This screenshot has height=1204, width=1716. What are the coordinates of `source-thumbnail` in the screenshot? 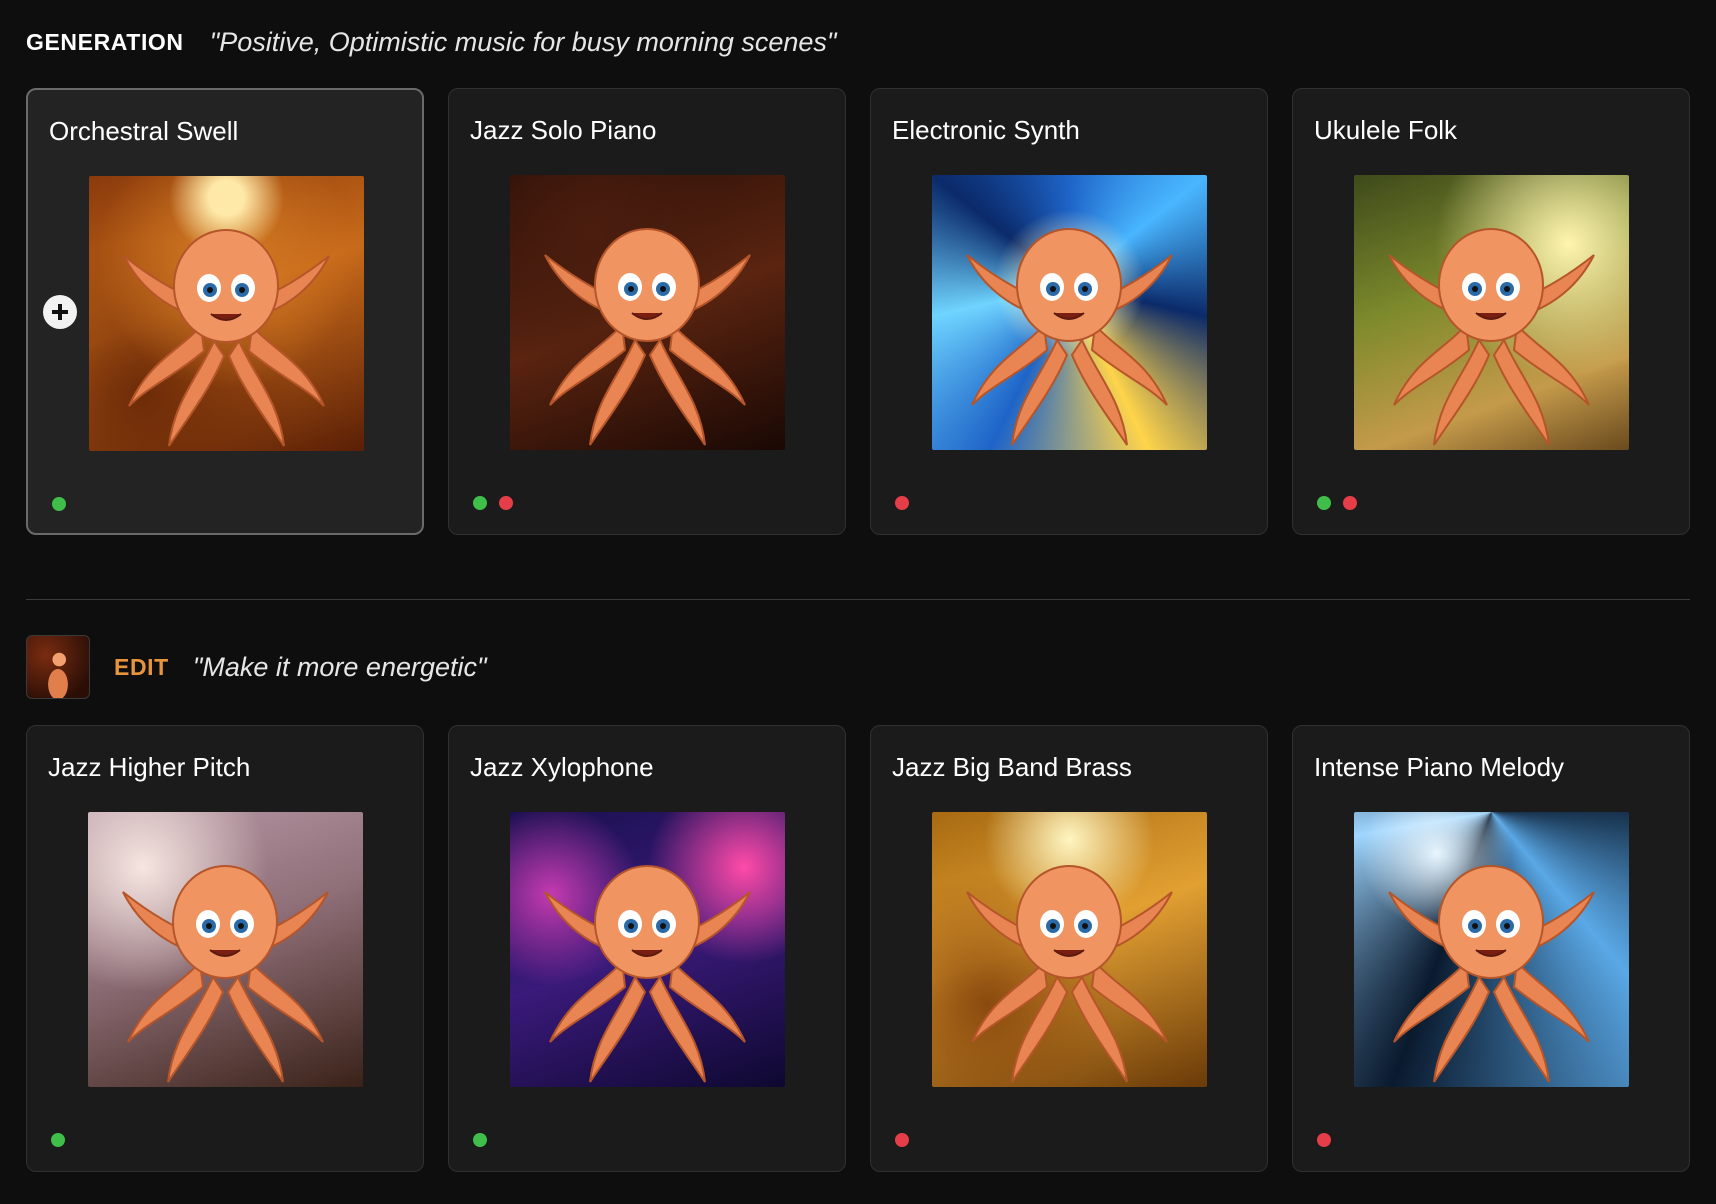 It's located at (58, 667).